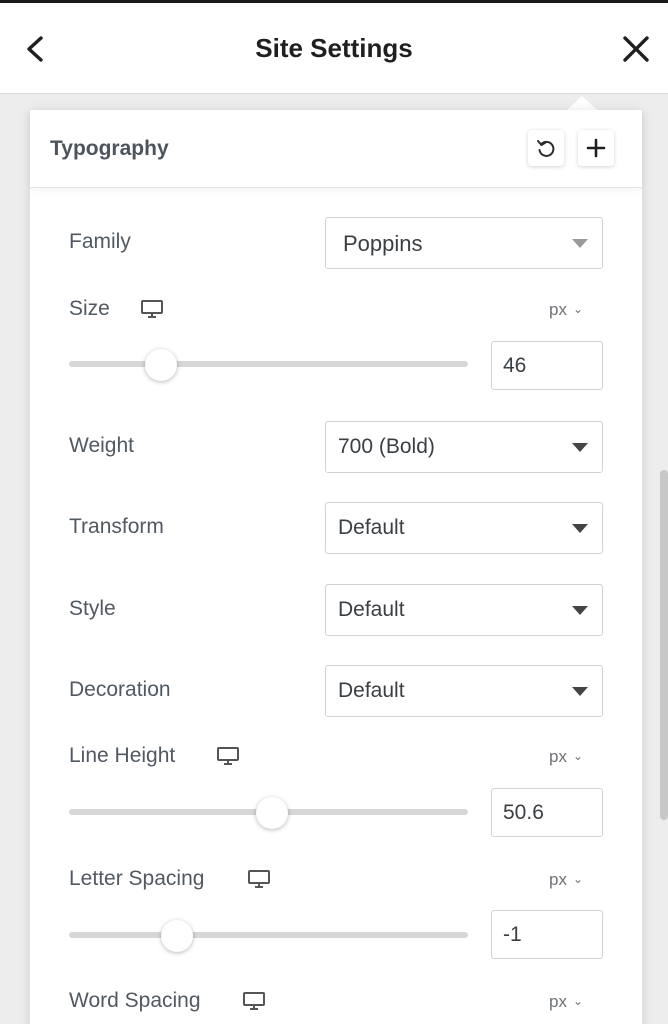 Image resolution: width=668 pixels, height=1024 pixels. Describe the element at coordinates (558, 879) in the screenshot. I see `letter-spacing-unit: px` at that location.